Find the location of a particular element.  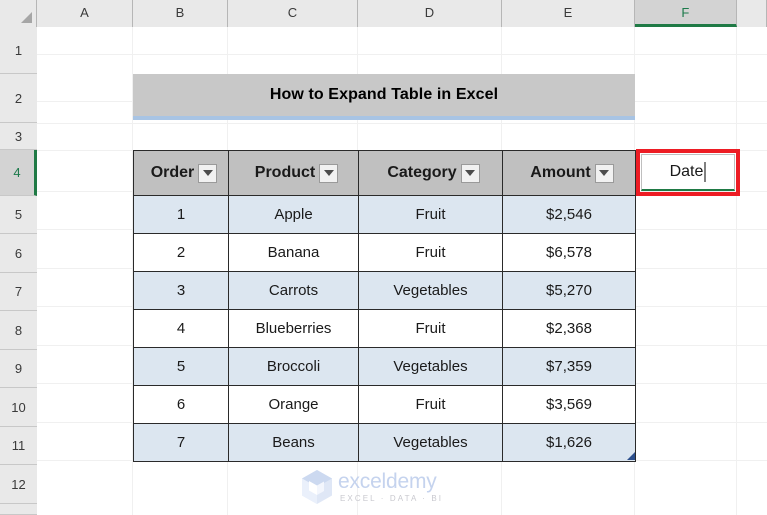

row-header-1: 1 is located at coordinates (18, 50).